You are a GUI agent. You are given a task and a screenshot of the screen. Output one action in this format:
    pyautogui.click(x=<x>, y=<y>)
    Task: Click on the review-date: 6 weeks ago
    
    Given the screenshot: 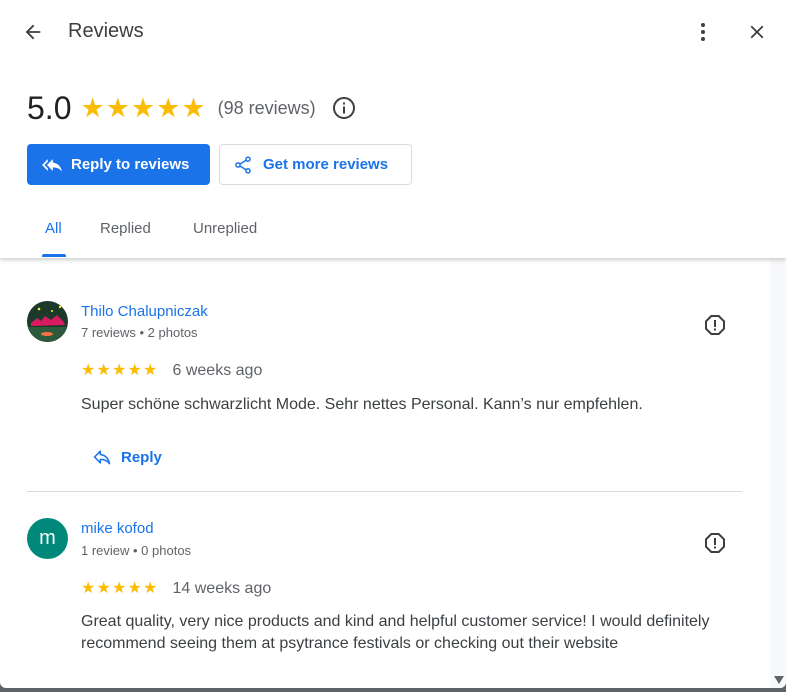 What is the action you would take?
    pyautogui.click(x=217, y=370)
    